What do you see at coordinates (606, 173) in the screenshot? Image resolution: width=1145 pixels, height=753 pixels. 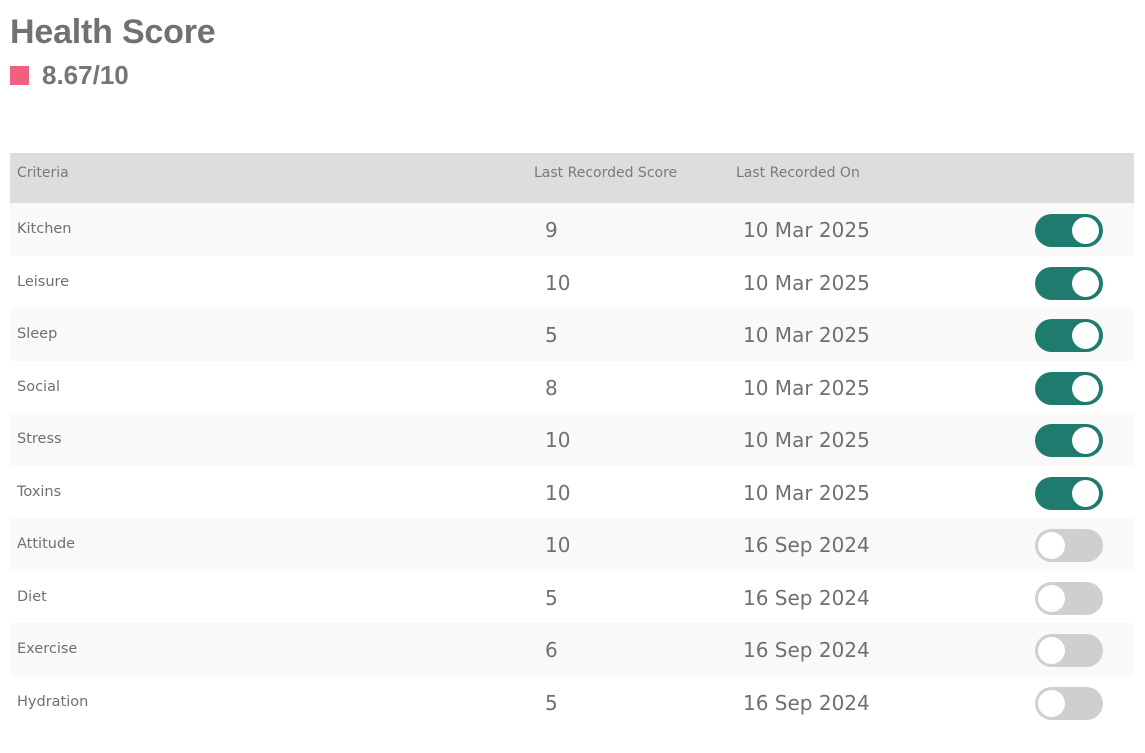 I see `column-header-last-recorded-score: Last Recorded Score` at bounding box center [606, 173].